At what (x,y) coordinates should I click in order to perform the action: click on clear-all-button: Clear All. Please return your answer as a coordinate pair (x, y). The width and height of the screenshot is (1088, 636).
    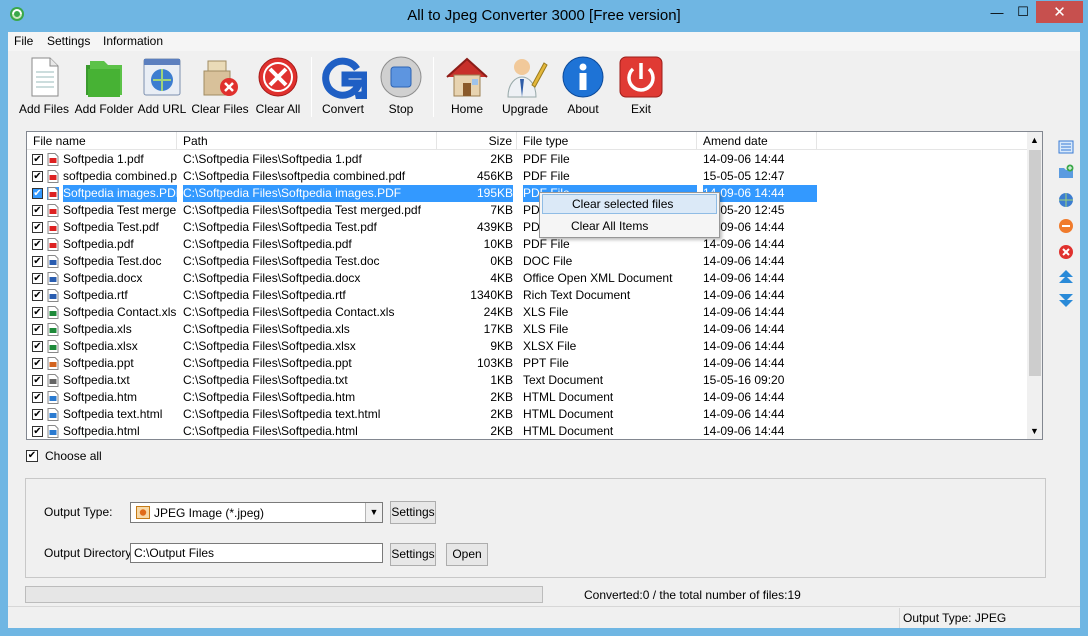
    Looking at the image, I should click on (278, 88).